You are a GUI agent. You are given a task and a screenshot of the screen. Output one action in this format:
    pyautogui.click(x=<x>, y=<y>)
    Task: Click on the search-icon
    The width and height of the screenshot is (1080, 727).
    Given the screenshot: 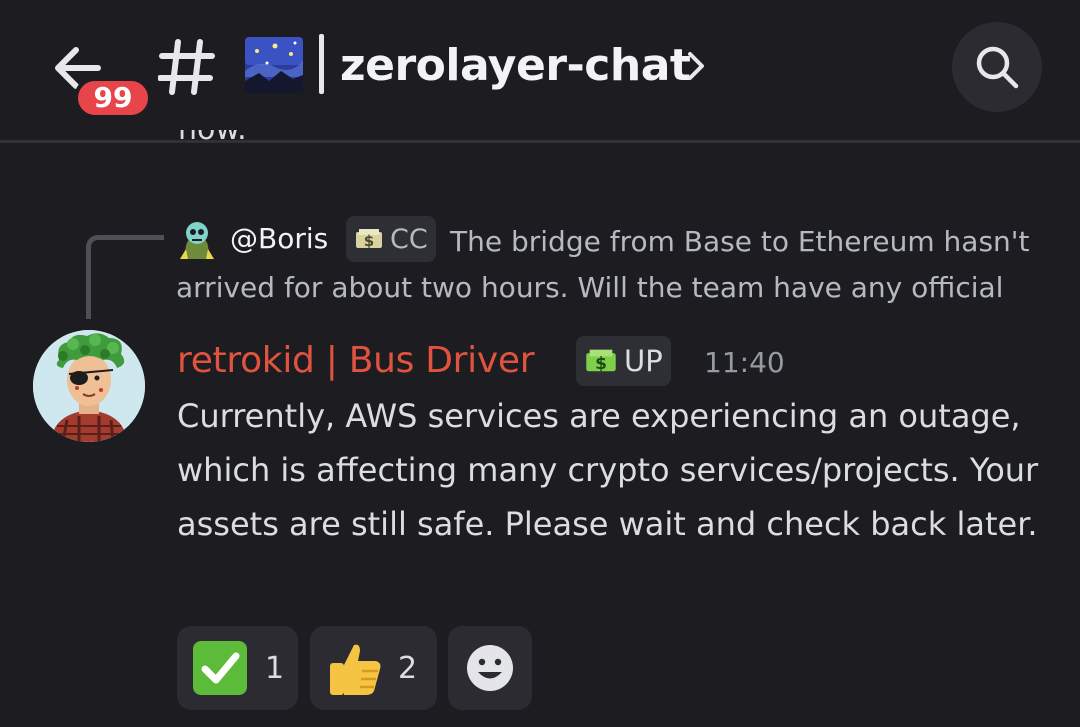 What is the action you would take?
    pyautogui.click(x=997, y=67)
    